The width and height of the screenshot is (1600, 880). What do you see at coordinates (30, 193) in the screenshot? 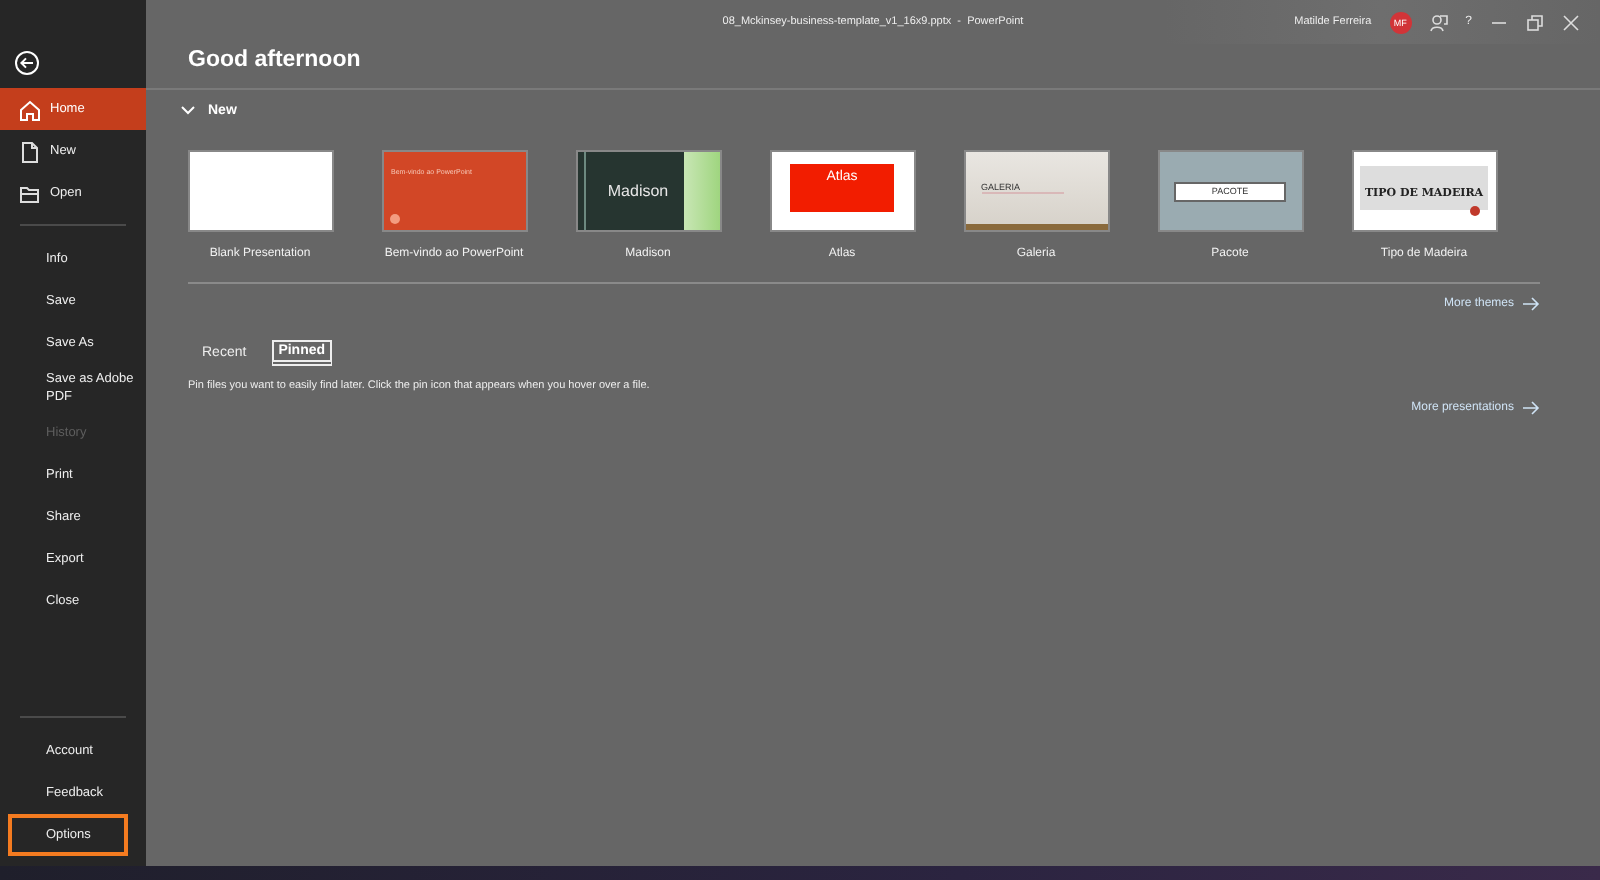
I see `folder-icon` at bounding box center [30, 193].